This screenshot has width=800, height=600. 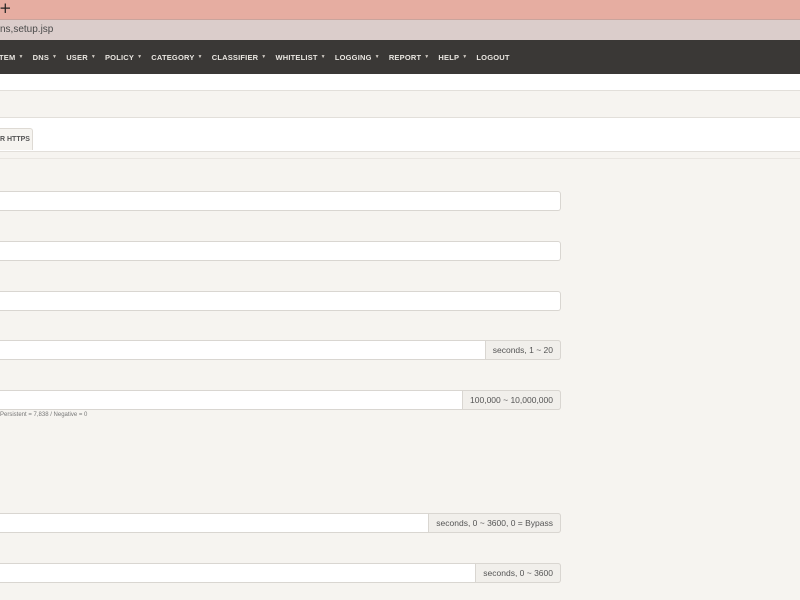 I want to click on nav-item-user: USER ▼, so click(x=81, y=57).